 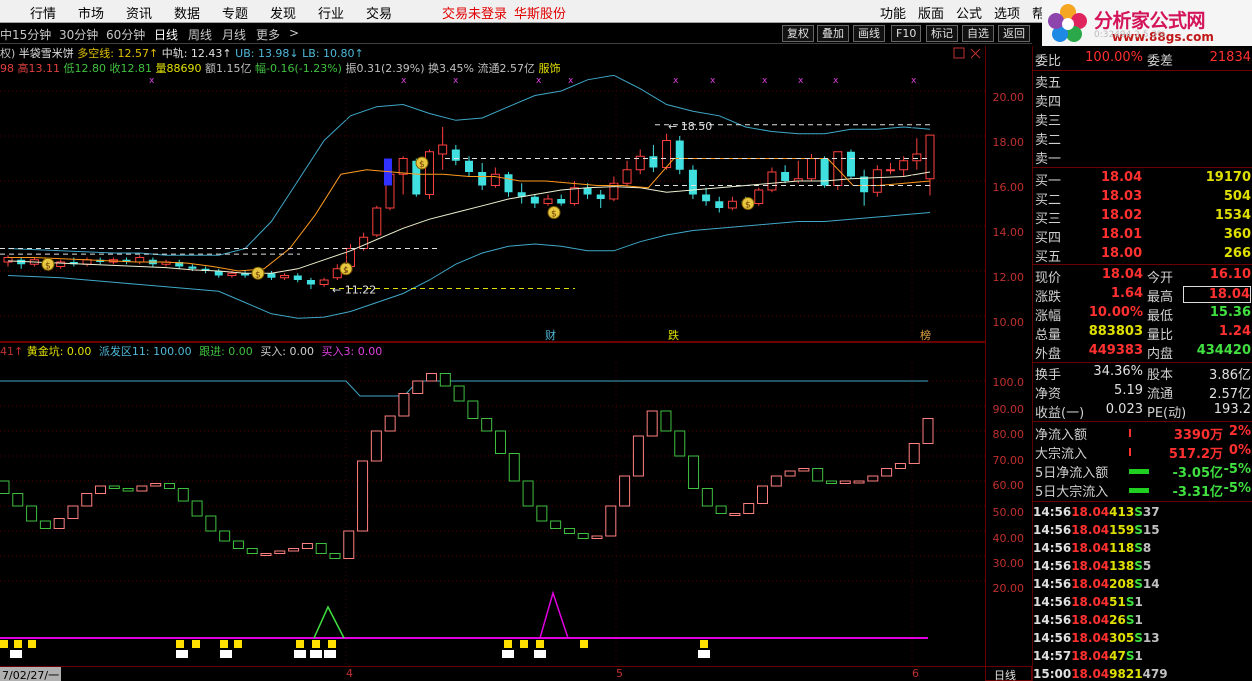 What do you see at coordinates (1061, 435) in the screenshot?
I see `flow-label: 净流入额` at bounding box center [1061, 435].